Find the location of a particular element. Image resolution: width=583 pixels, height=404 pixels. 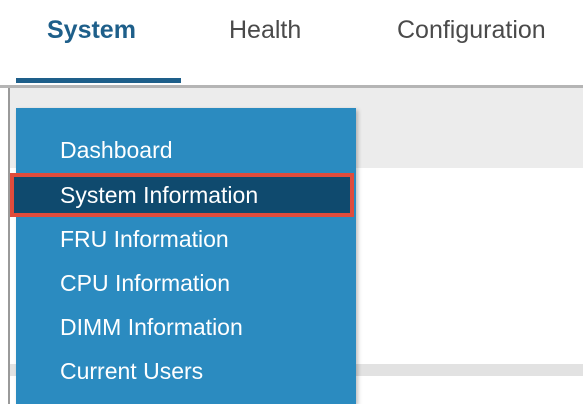

tab-system: System is located at coordinates (91, 30).